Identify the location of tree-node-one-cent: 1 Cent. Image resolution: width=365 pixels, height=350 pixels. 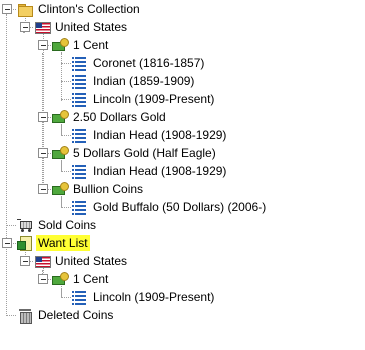
(81, 45).